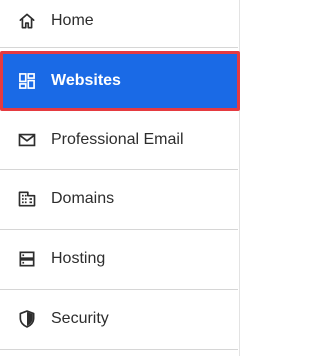 The width and height of the screenshot is (320, 356). Describe the element at coordinates (119, 259) in the screenshot. I see `sidebar-item-hosting: Hosting` at that location.